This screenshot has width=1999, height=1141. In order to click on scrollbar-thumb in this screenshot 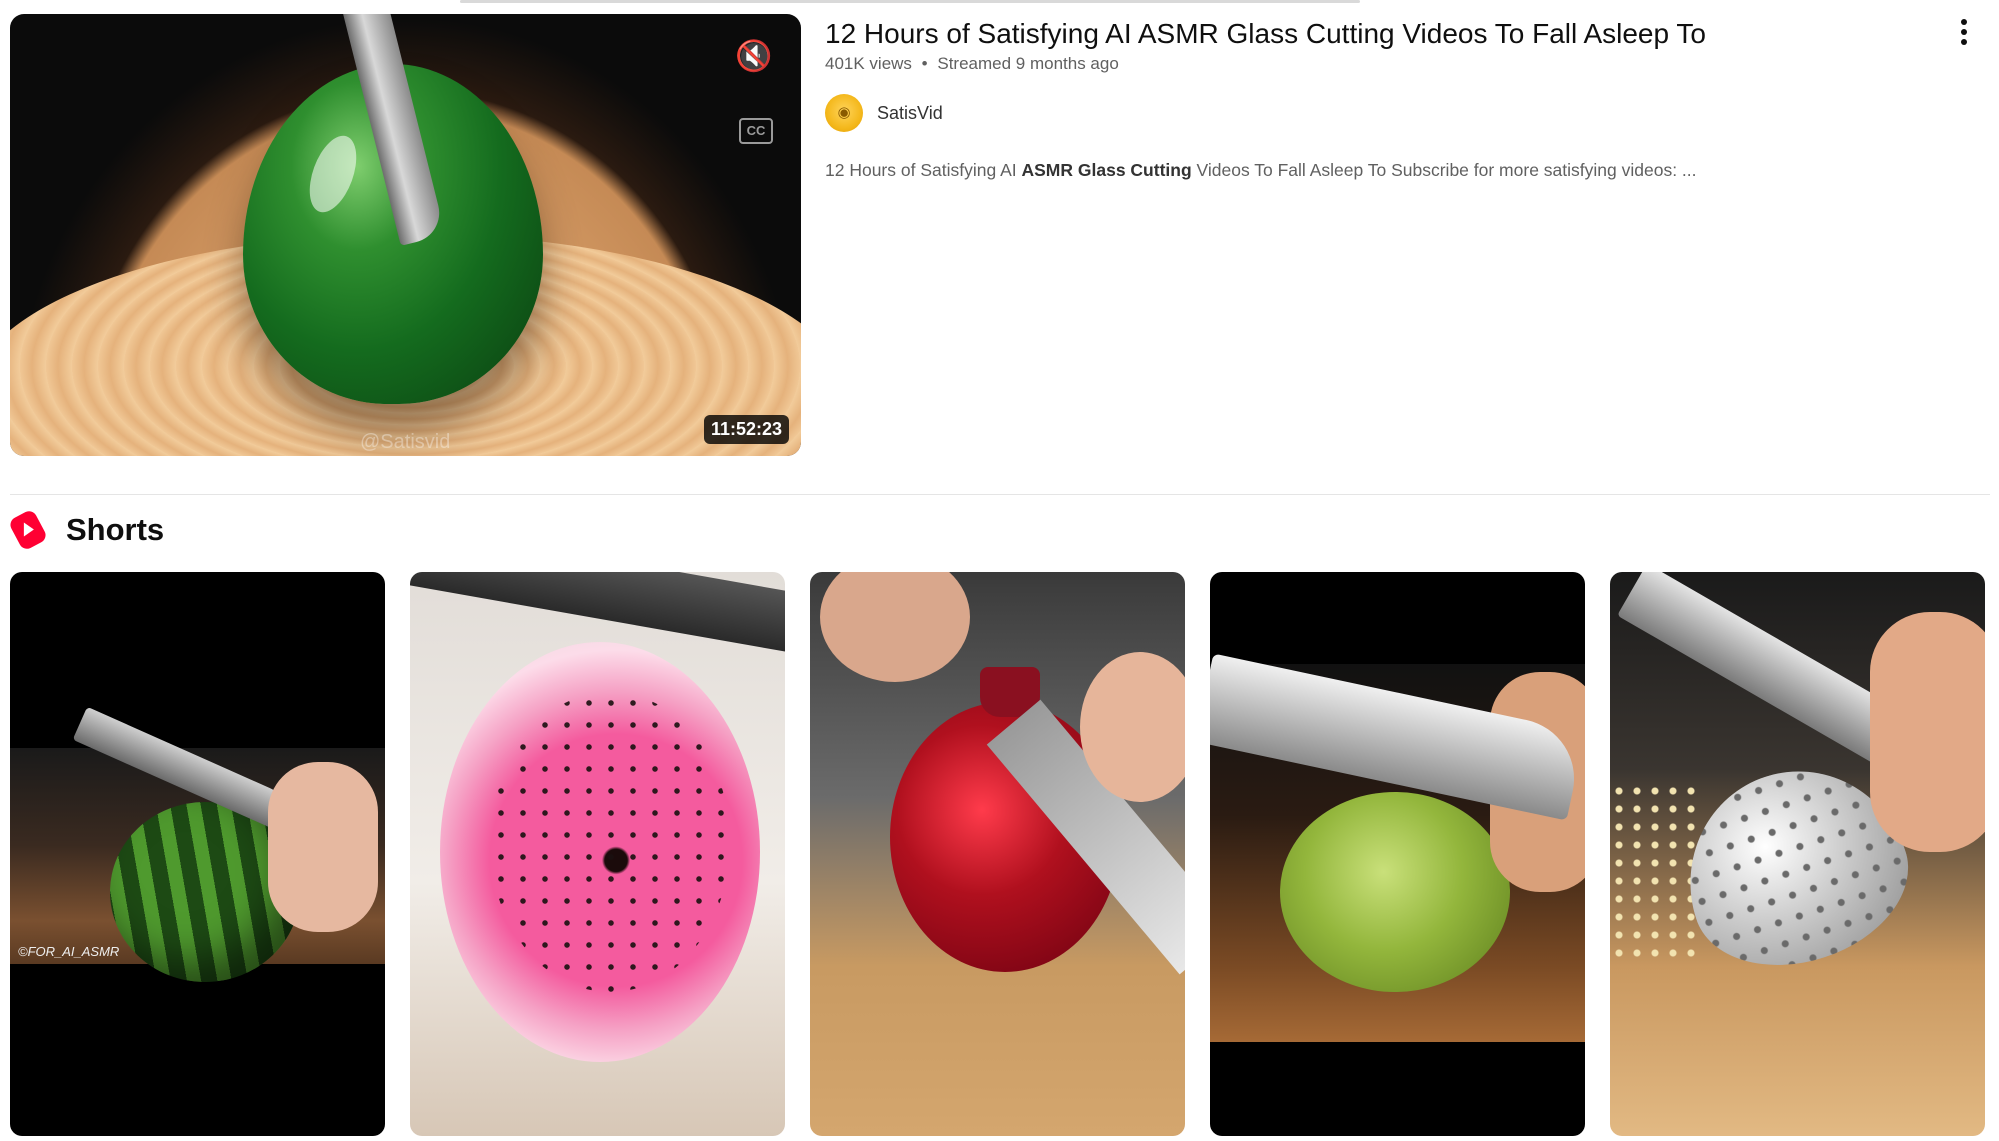, I will do `click(910, 1)`.